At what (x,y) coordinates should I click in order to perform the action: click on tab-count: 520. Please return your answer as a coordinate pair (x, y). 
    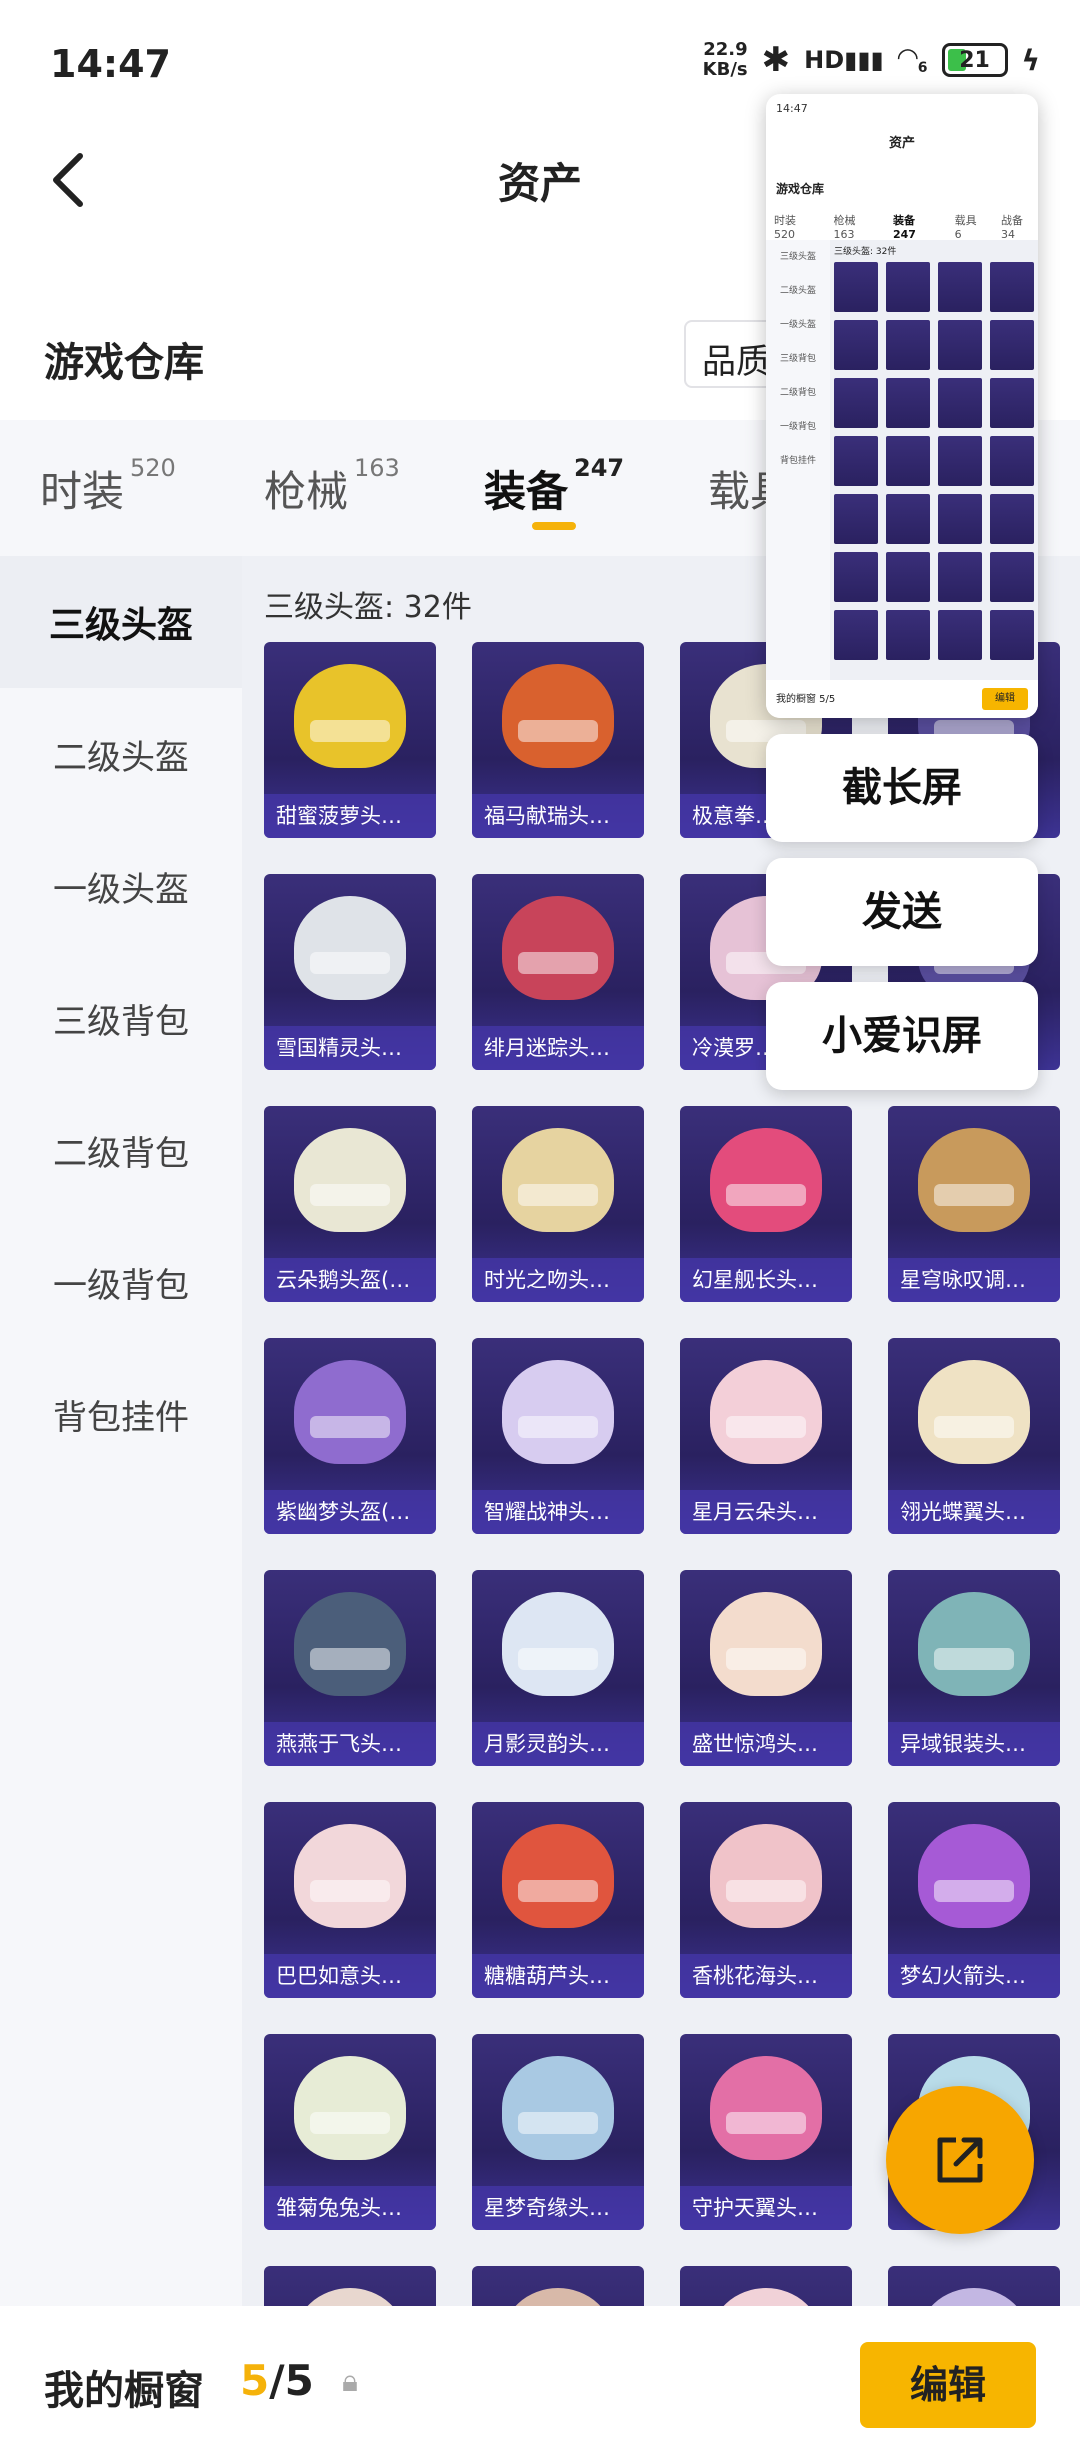
    Looking at the image, I should click on (153, 468).